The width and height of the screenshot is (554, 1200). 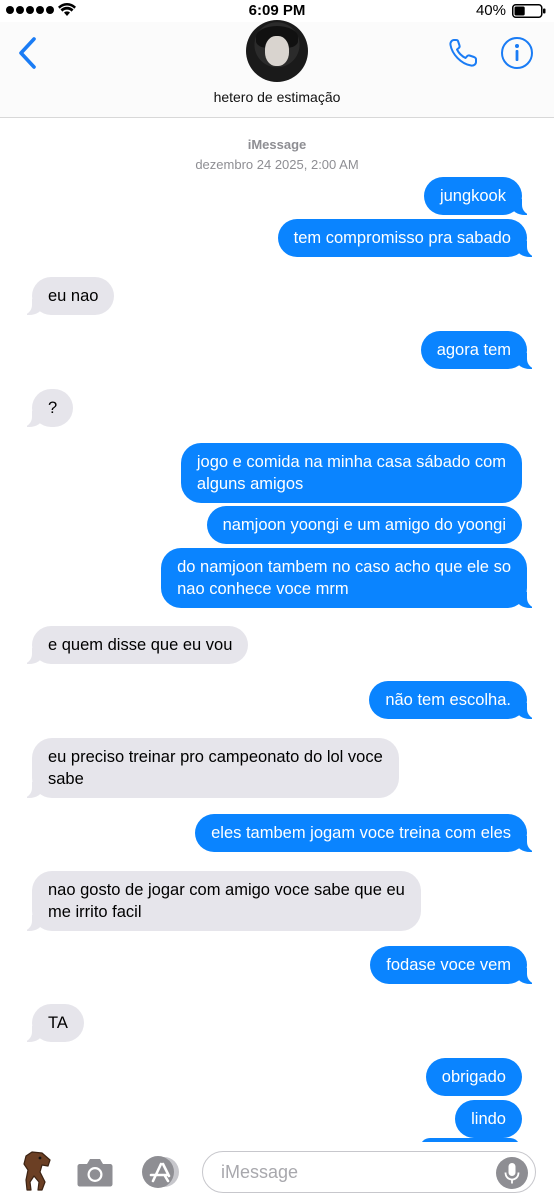 I want to click on battery-percent: 40%, so click(x=490, y=10).